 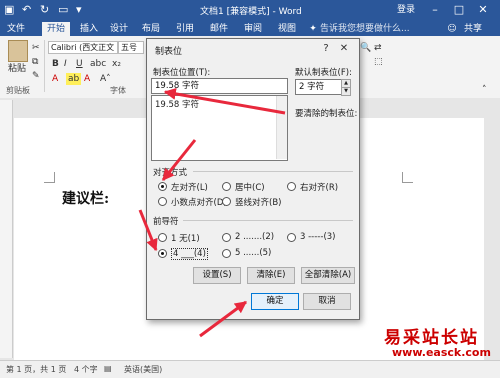 I want to click on clear-all-button: 全部清除(A), so click(x=328, y=275).